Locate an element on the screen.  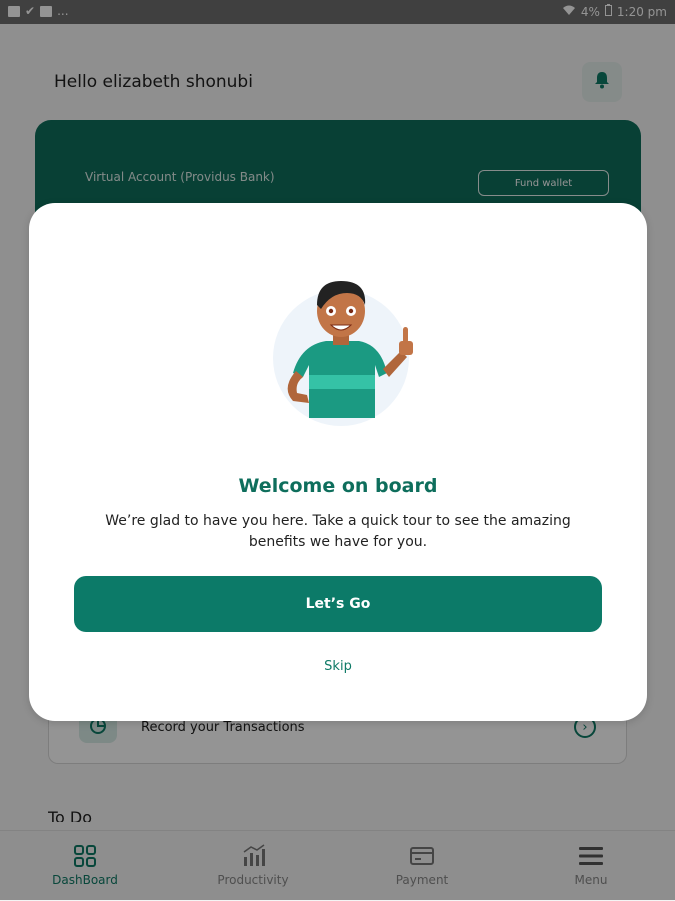
lets-go-button: Let’s Go is located at coordinates (338, 604).